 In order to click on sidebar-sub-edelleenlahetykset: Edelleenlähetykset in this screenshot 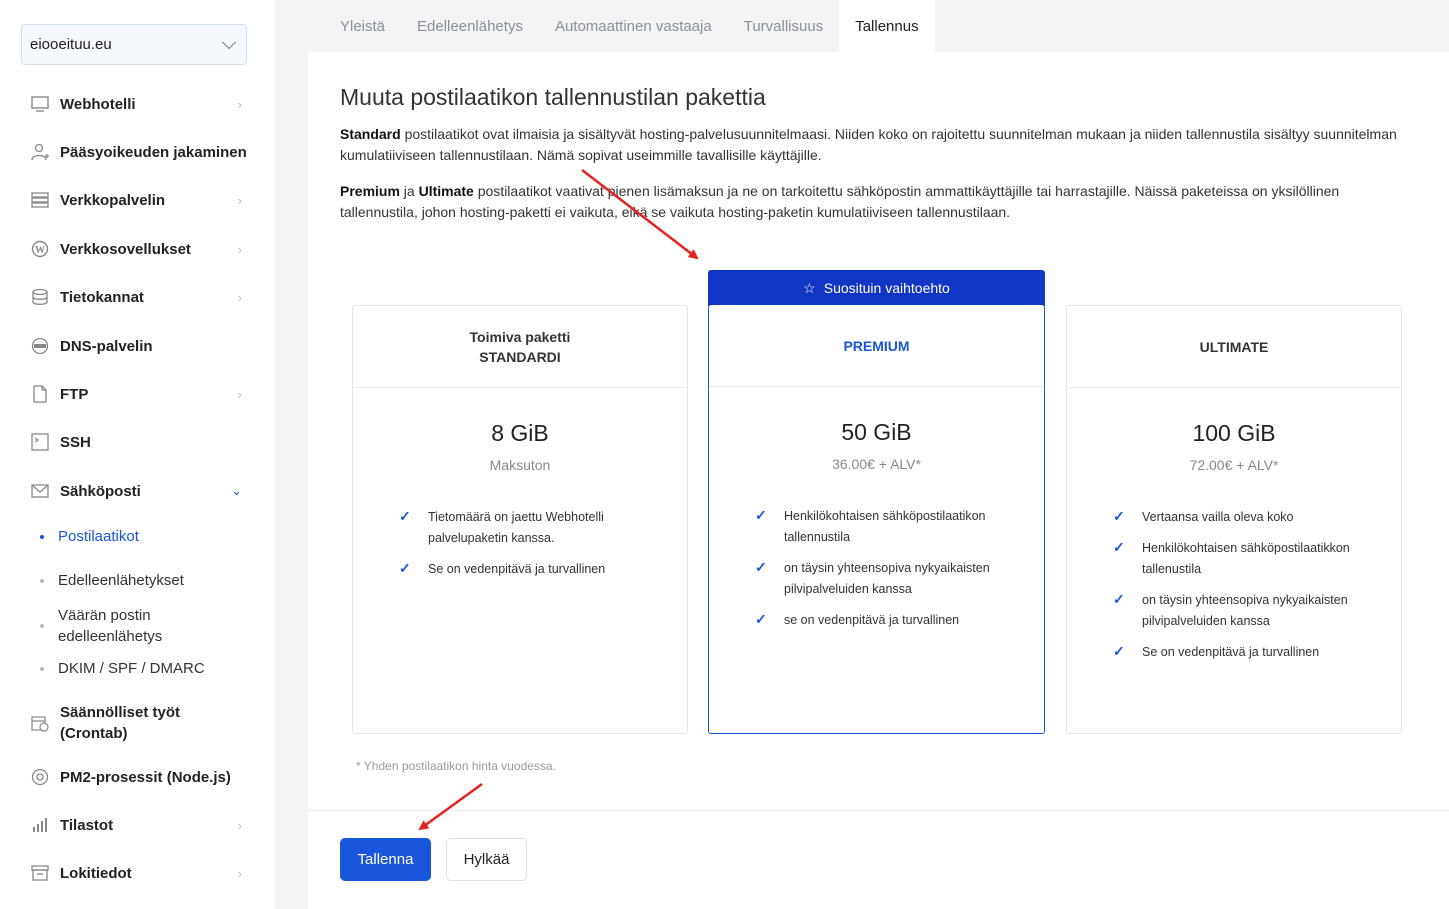, I will do `click(145, 580)`.